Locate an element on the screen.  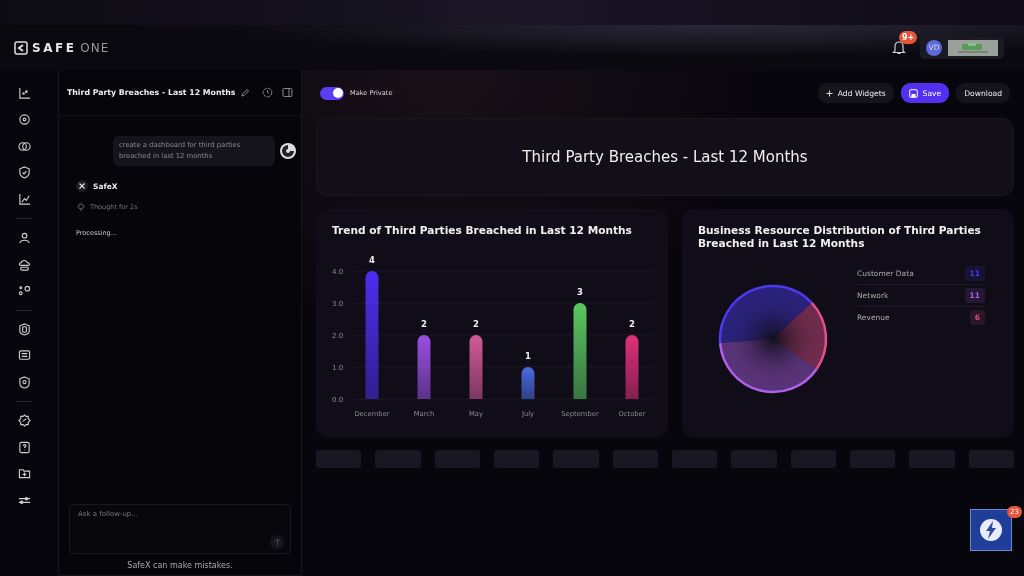
bell-icon is located at coordinates (899, 47).